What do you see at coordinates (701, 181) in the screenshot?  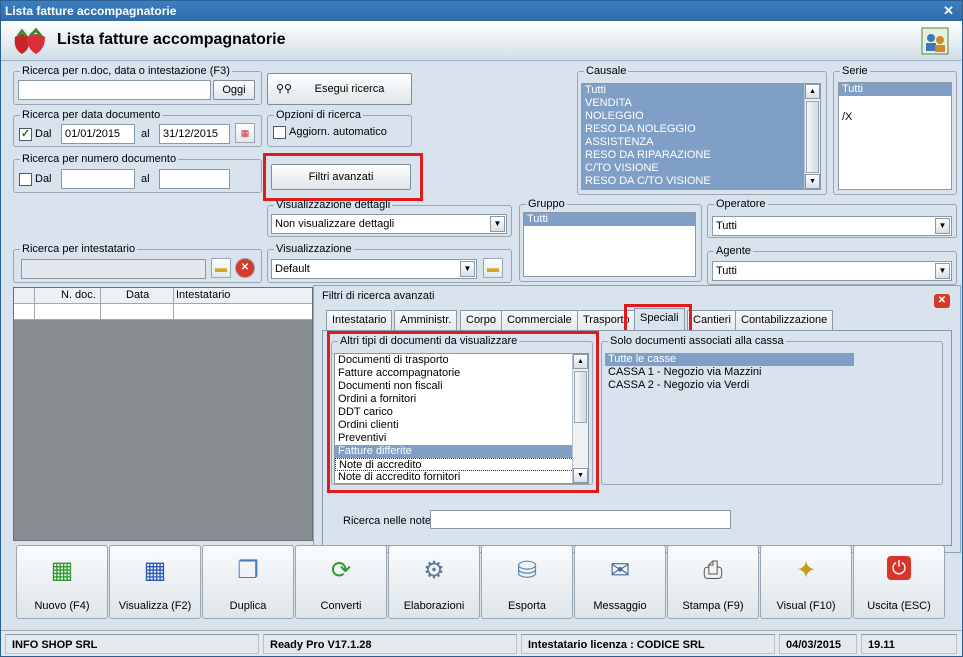 I see `list-item: RESO DA C/TO VISIONE` at bounding box center [701, 181].